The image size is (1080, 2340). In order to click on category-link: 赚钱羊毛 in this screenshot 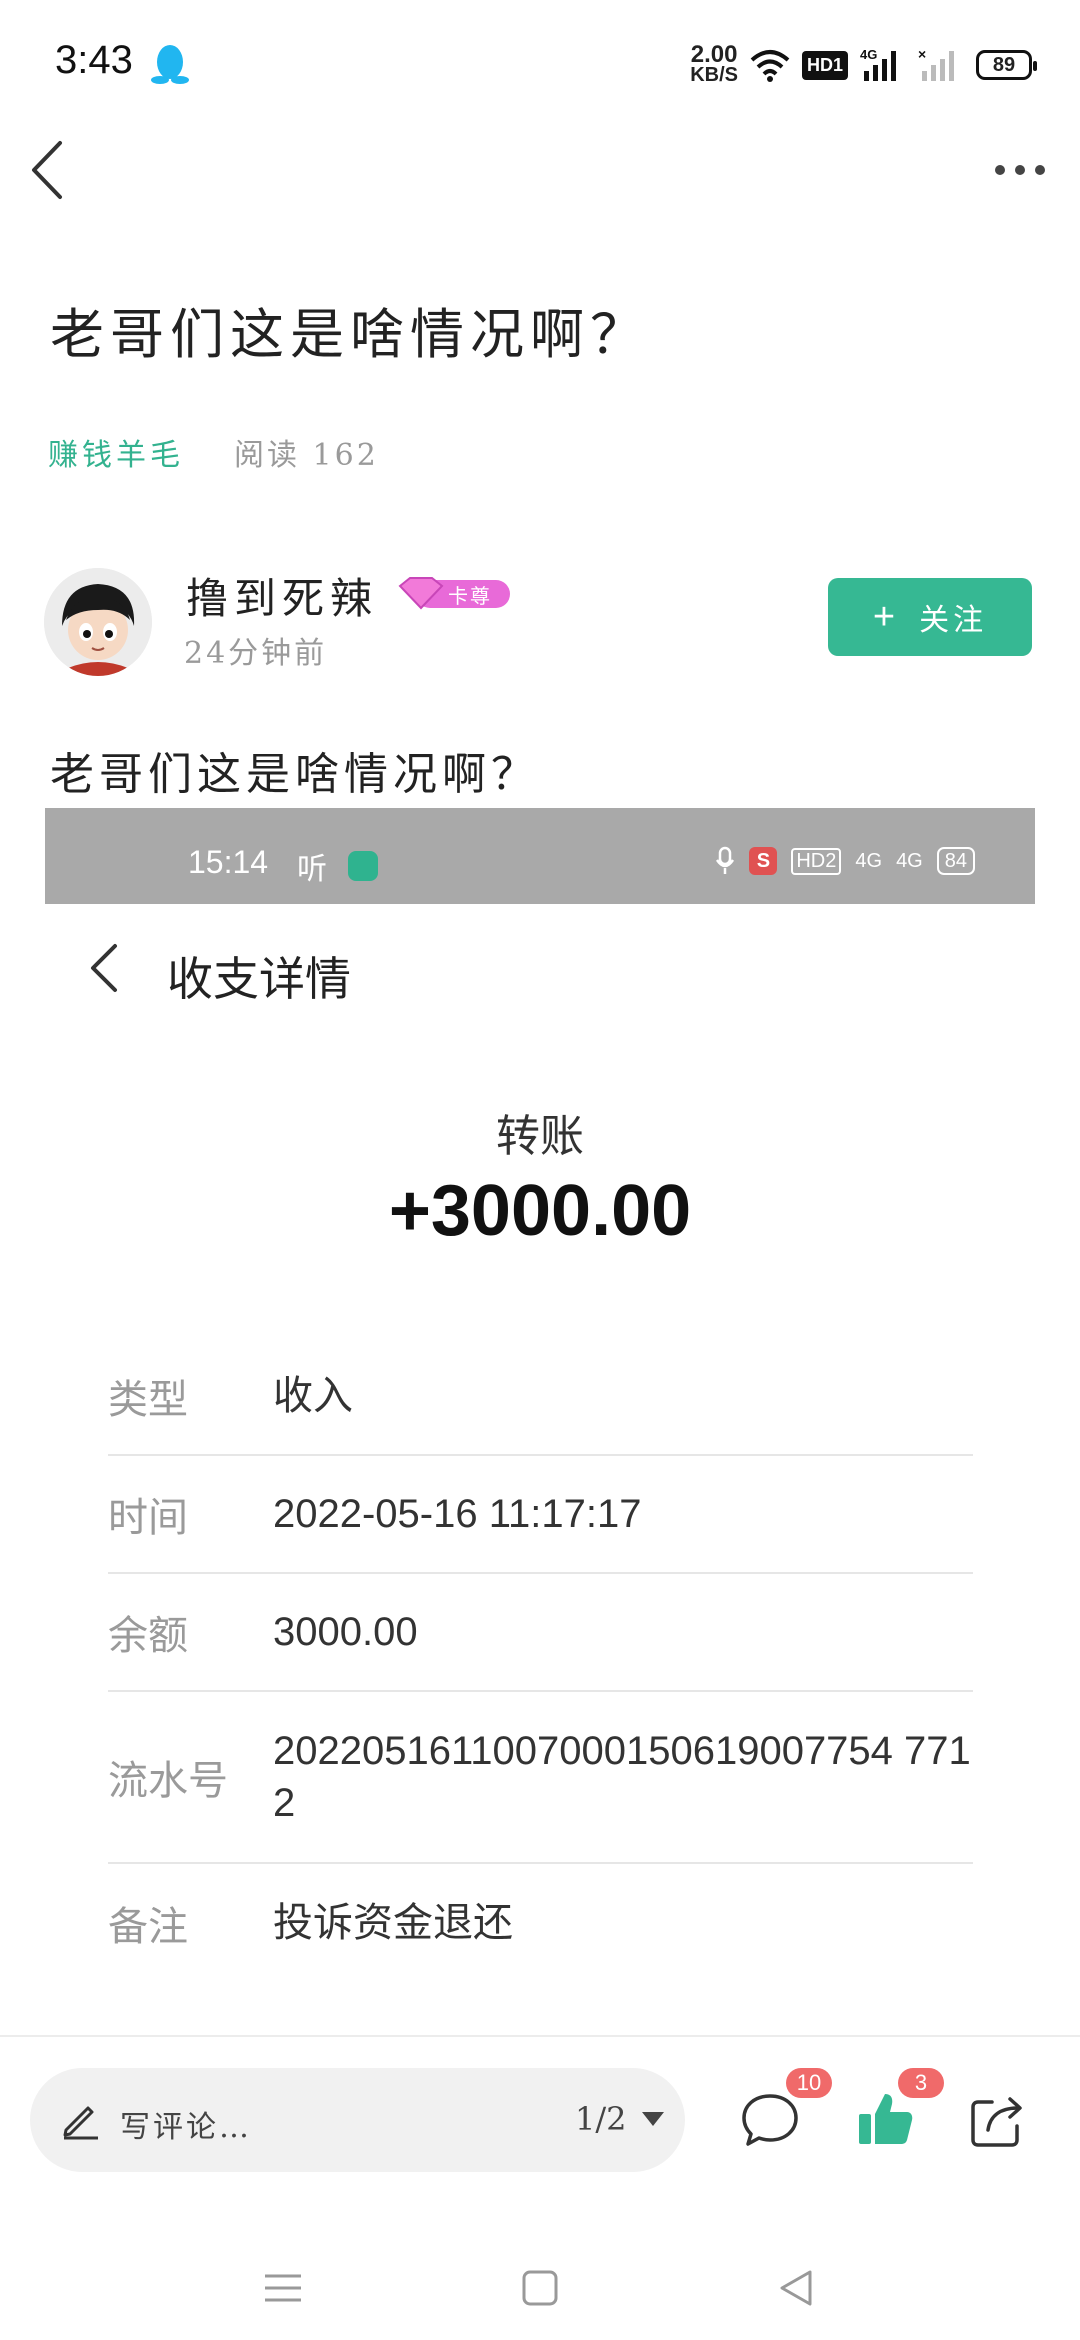, I will do `click(116, 452)`.